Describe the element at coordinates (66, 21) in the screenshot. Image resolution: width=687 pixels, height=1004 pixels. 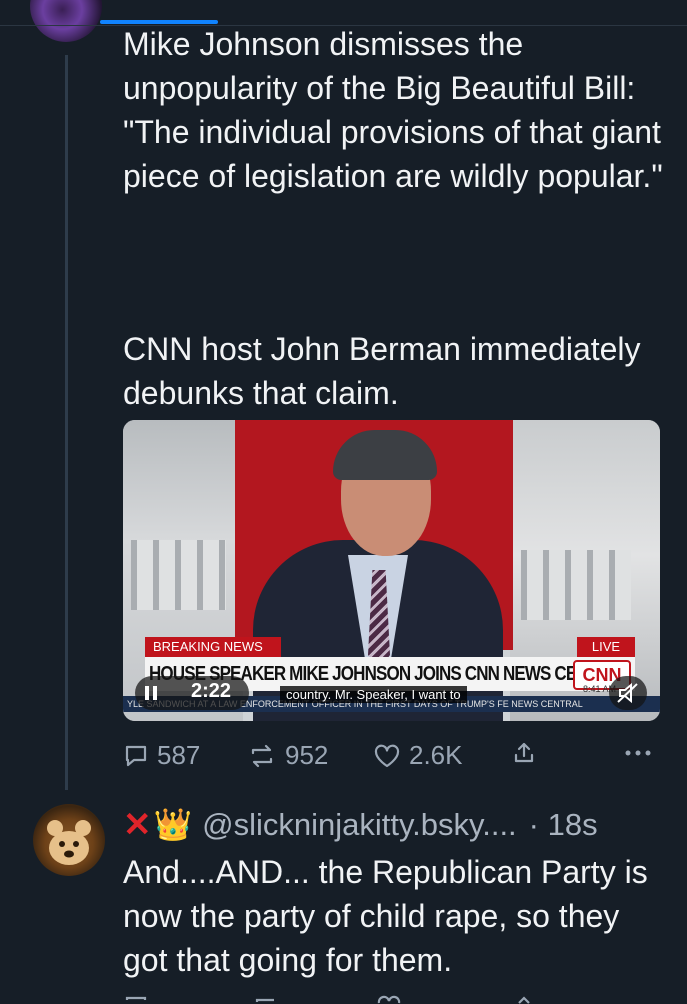
I see `author-avatar` at that location.